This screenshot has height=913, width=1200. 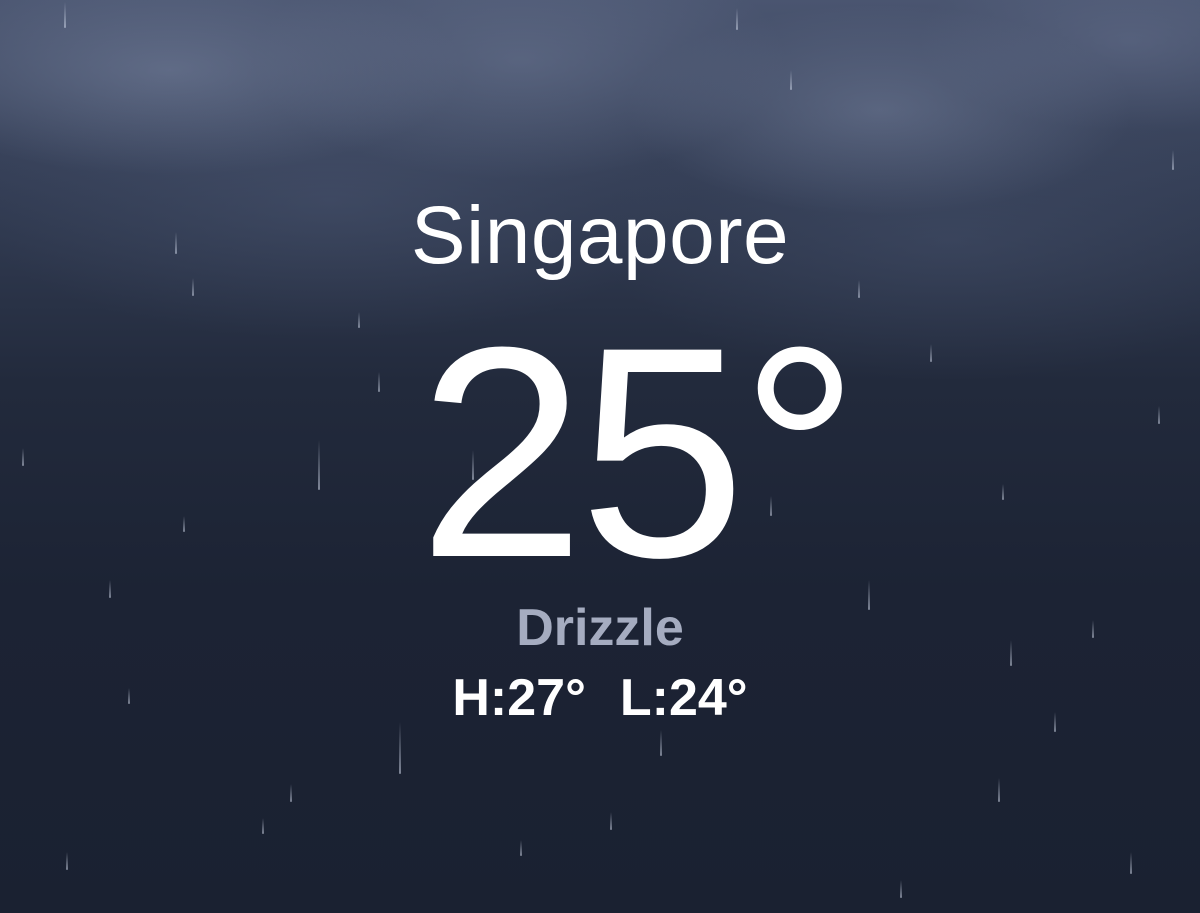 I want to click on low-temperature: L:24°, so click(x=683, y=698).